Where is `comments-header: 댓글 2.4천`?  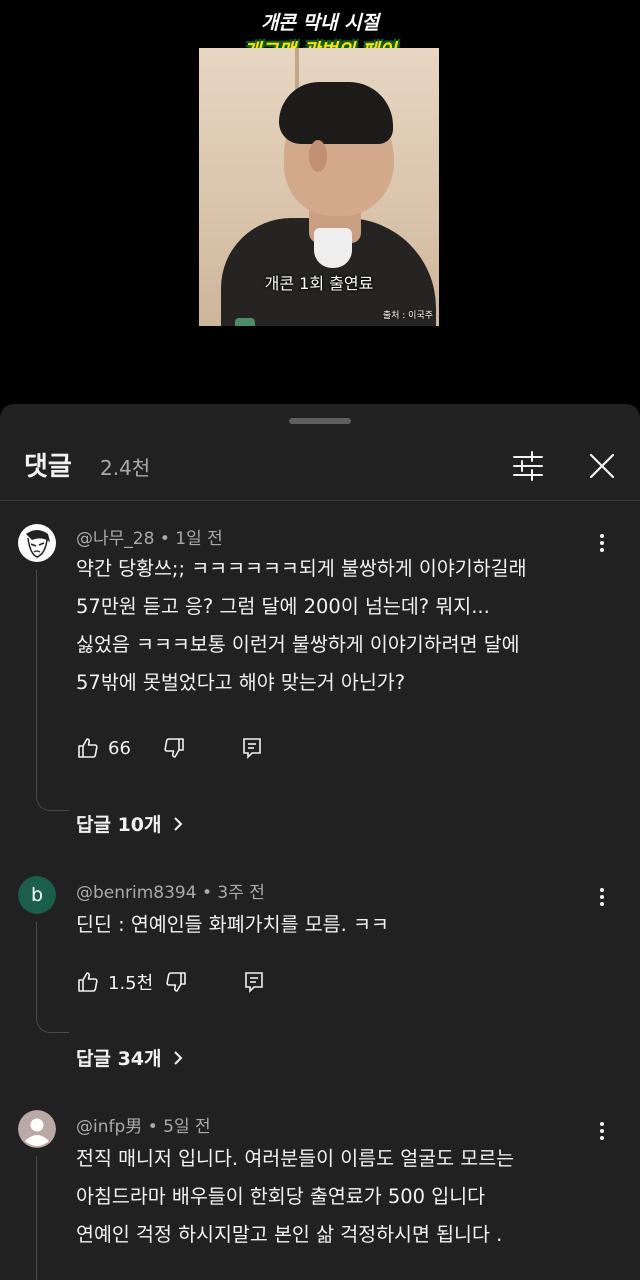
comments-header: 댓글 2.4천 is located at coordinates (320, 467).